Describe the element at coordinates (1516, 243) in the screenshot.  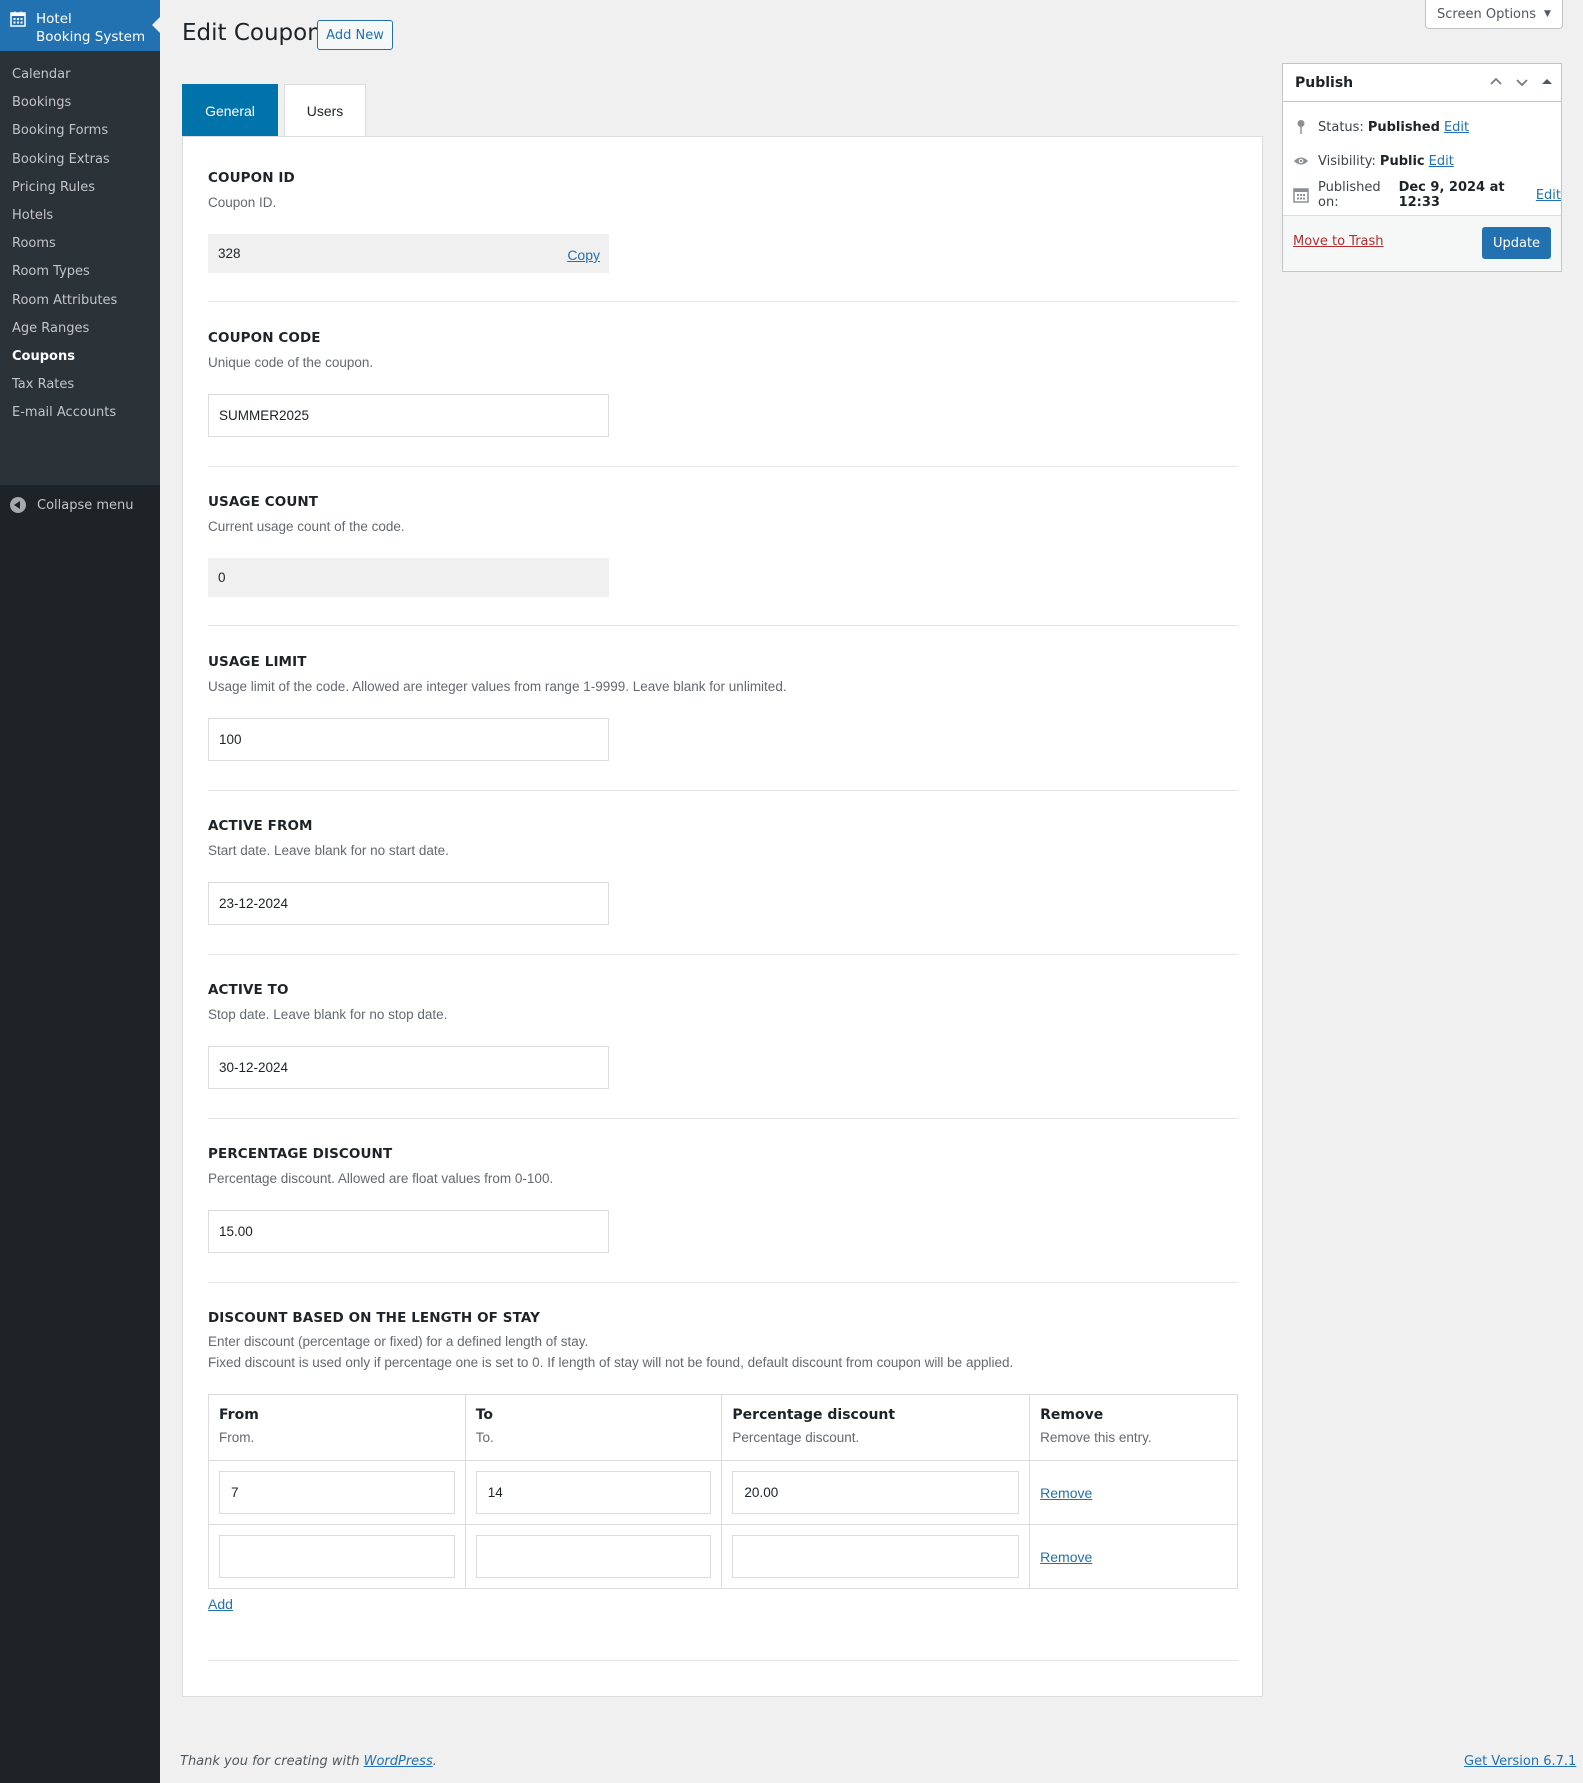
I see `update-button: Update` at that location.